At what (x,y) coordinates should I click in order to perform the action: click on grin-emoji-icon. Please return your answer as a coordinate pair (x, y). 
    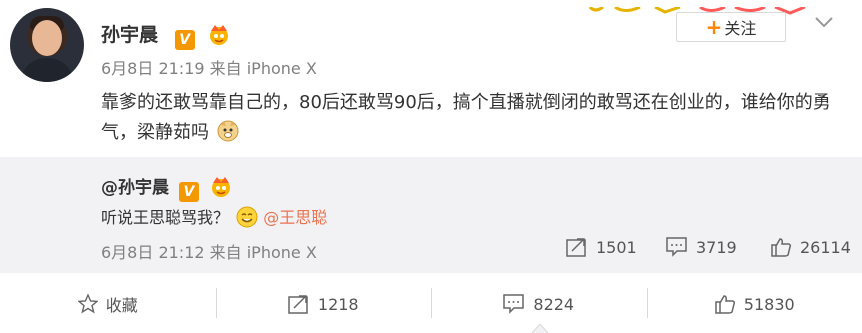
    Looking at the image, I should click on (247, 217).